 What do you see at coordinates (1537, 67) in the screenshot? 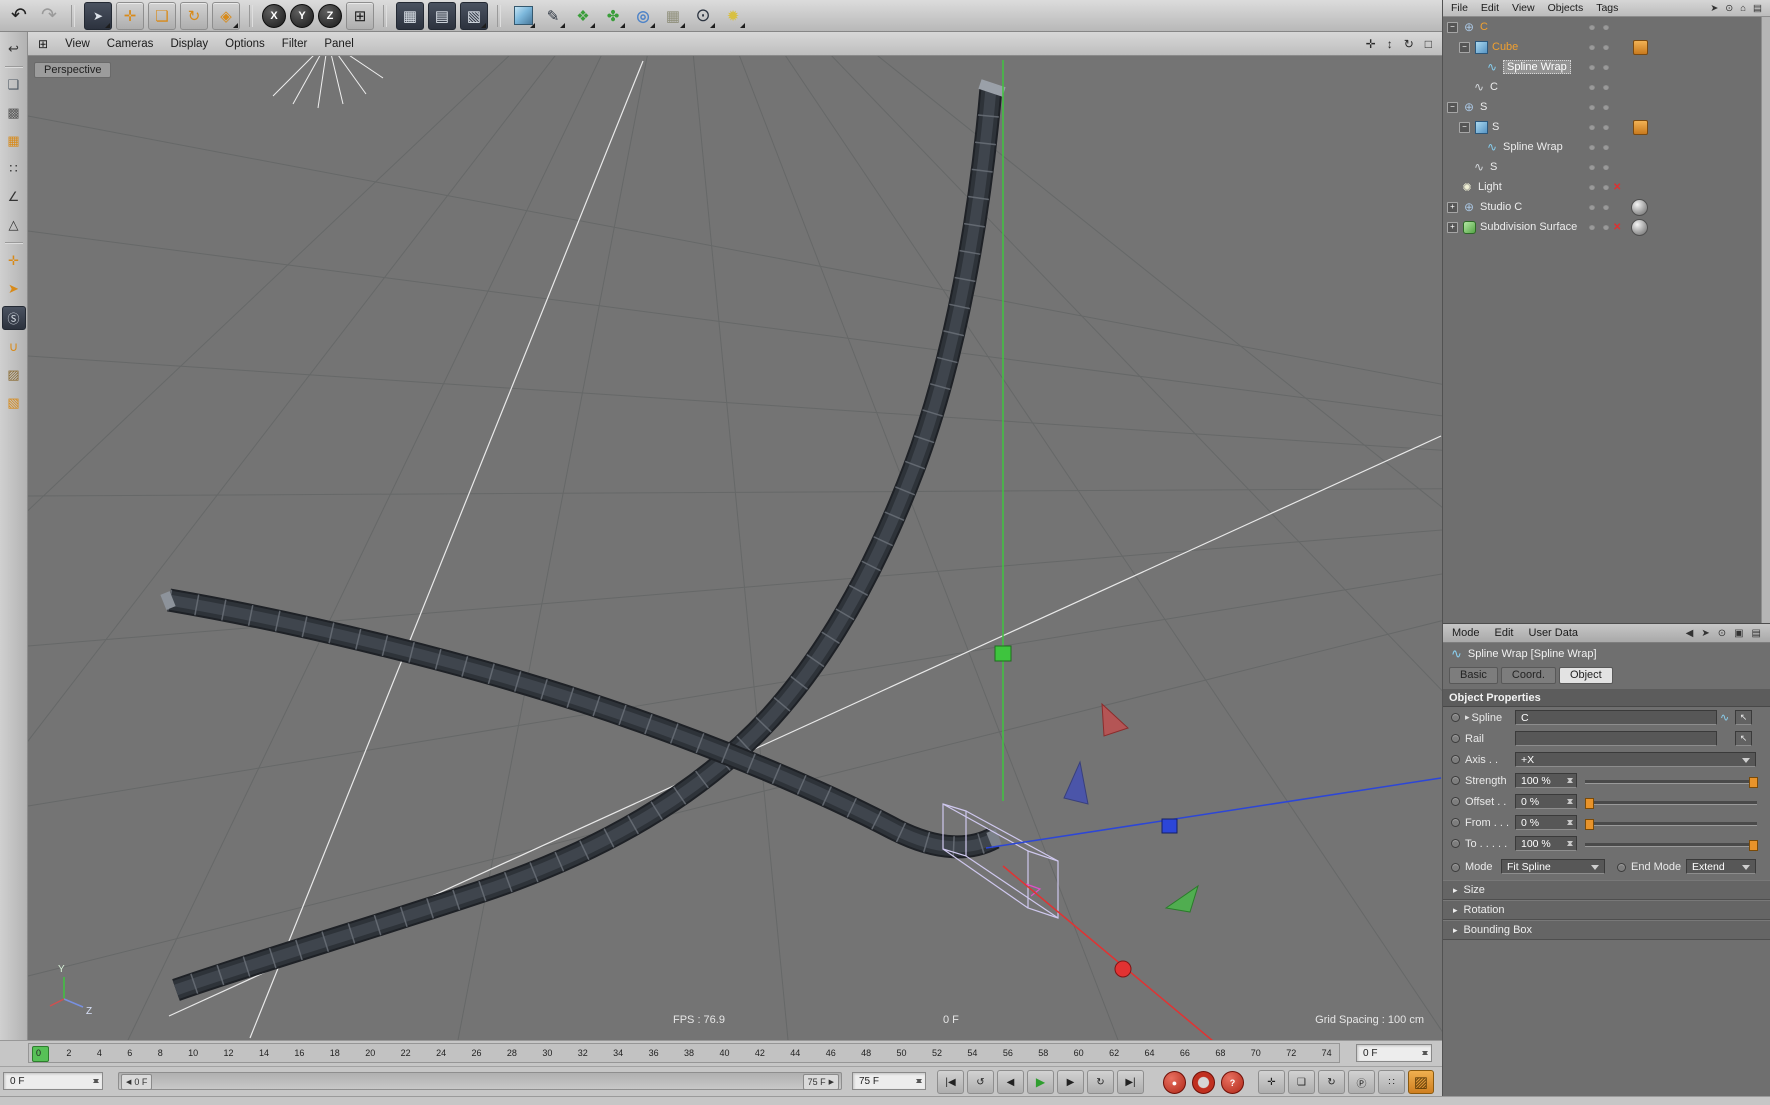
I see `object-label: Spline Wrap` at bounding box center [1537, 67].